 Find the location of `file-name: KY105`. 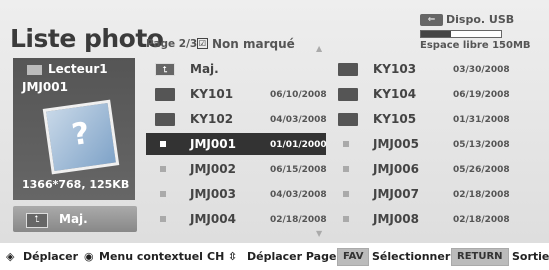

file-name: KY105 is located at coordinates (395, 119).